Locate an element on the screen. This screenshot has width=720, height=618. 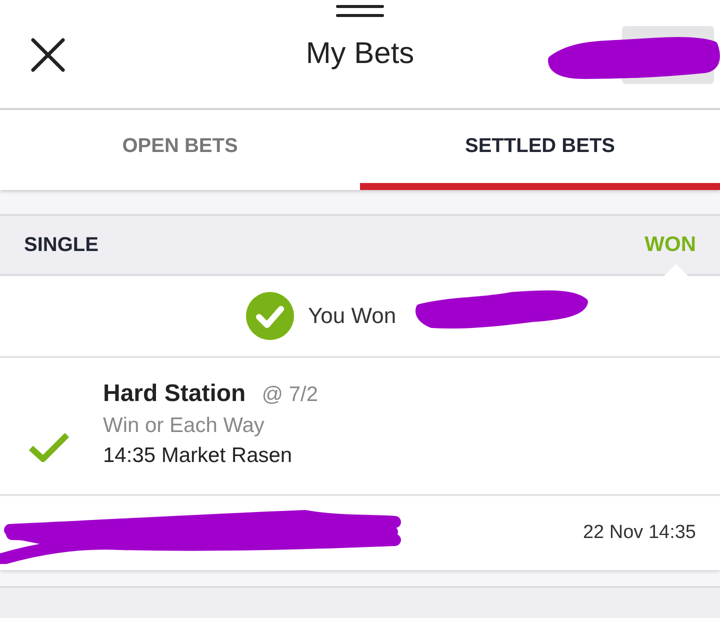
checkmark-icon is located at coordinates (49, 447).